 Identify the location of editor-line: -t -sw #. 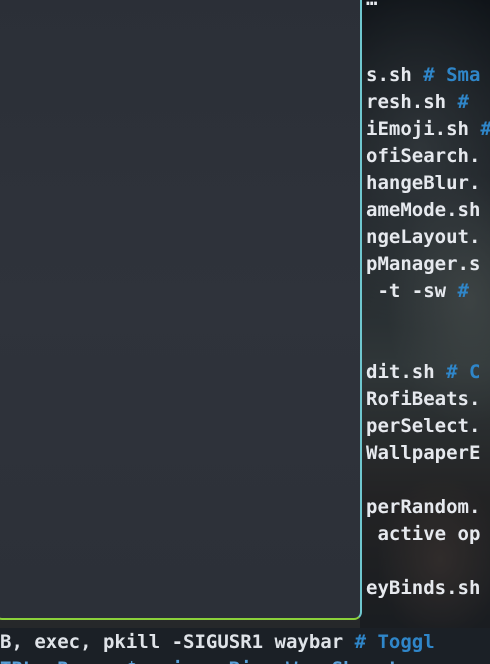
(417, 291).